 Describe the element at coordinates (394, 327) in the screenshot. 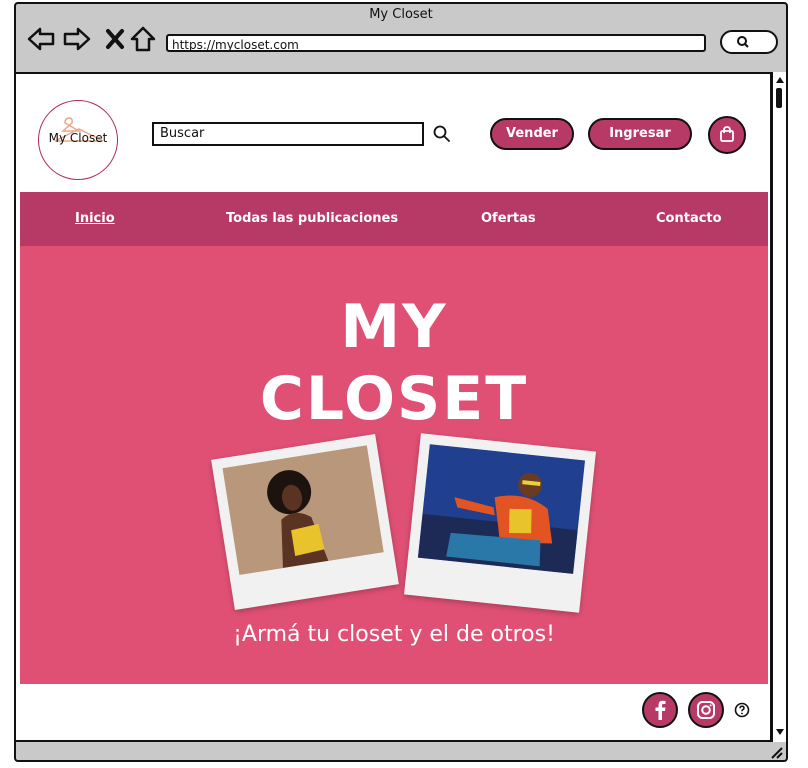

I see `hero-title-line1: MY` at that location.